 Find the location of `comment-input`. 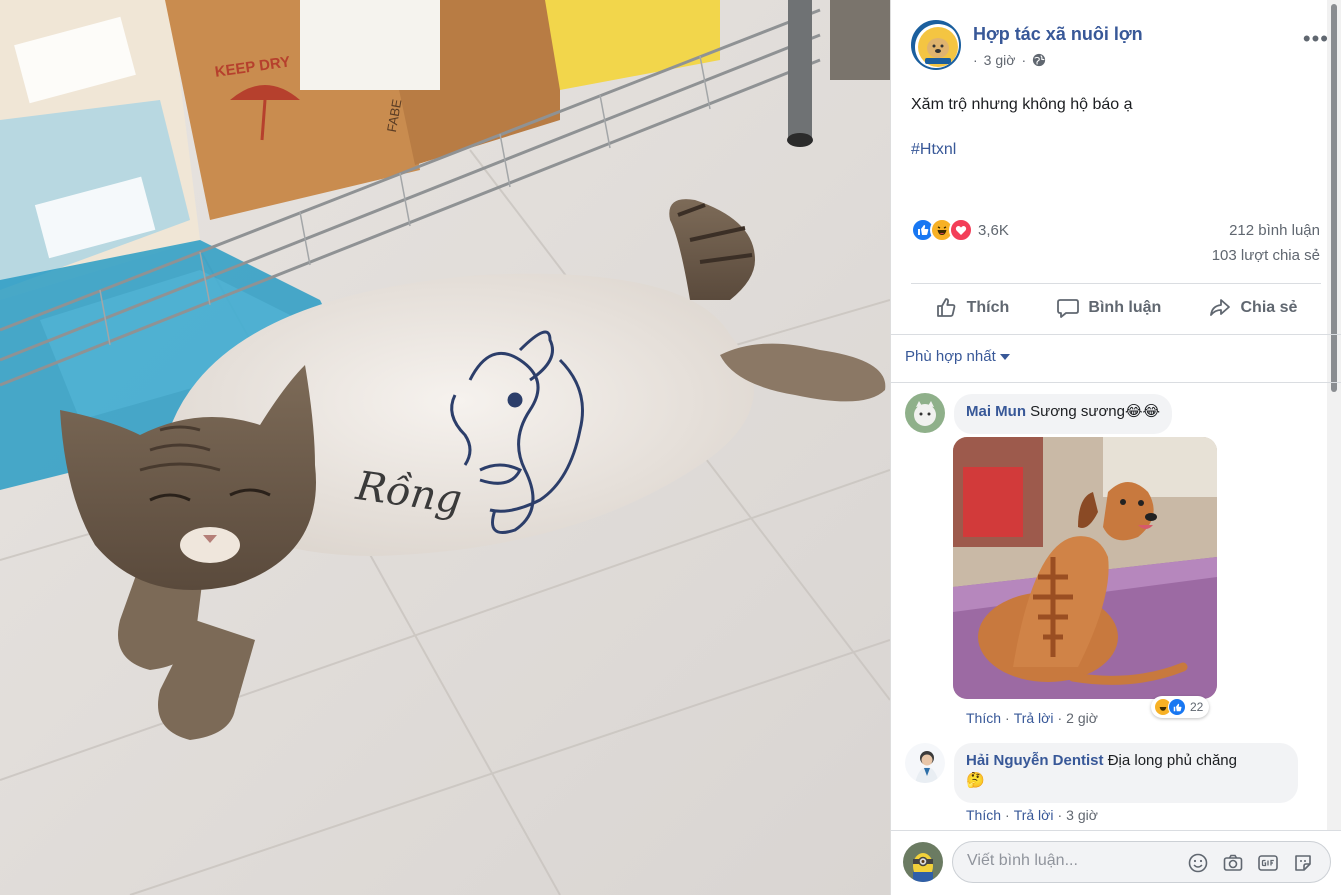

comment-input is located at coordinates (1077, 861).